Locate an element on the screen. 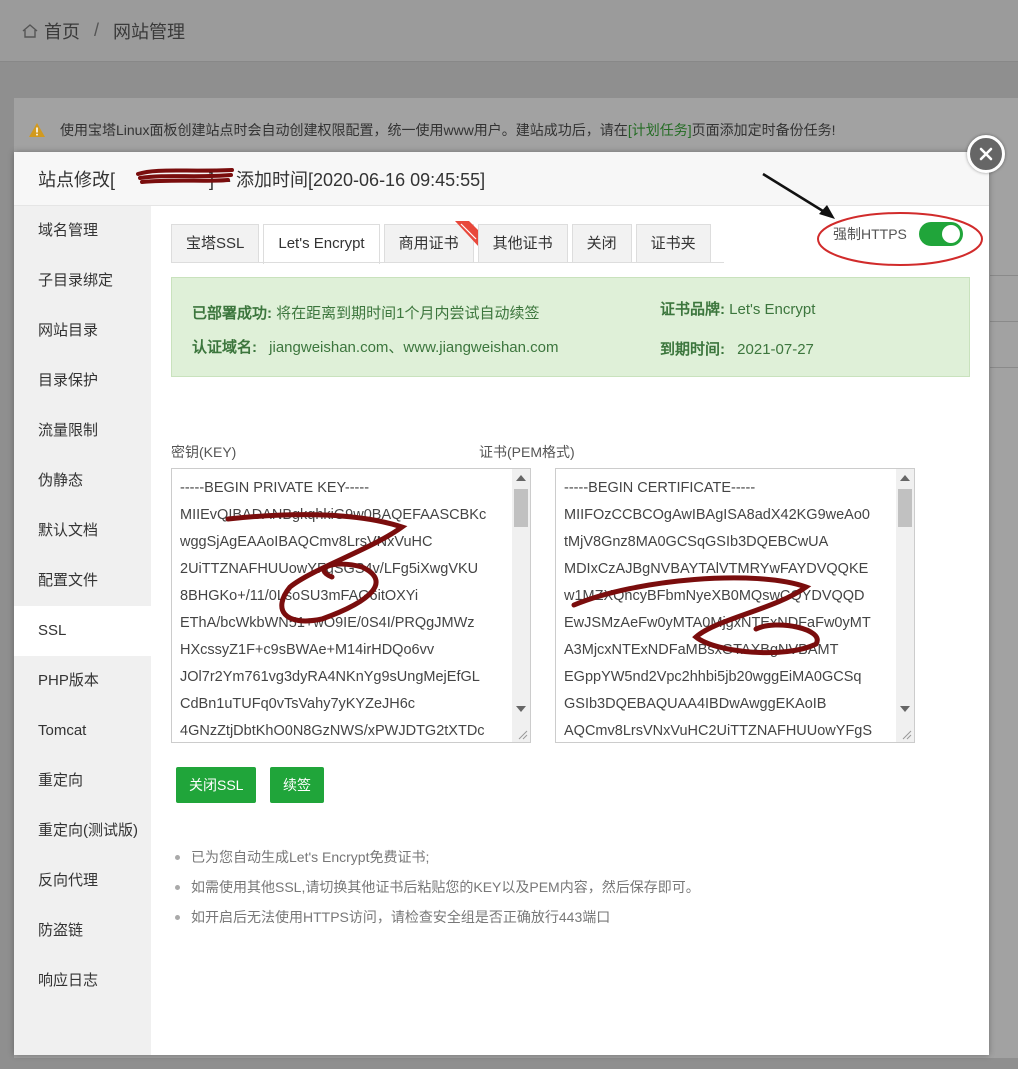 This screenshot has height=1069, width=1018. tab-close: 关闭 is located at coordinates (601, 243).